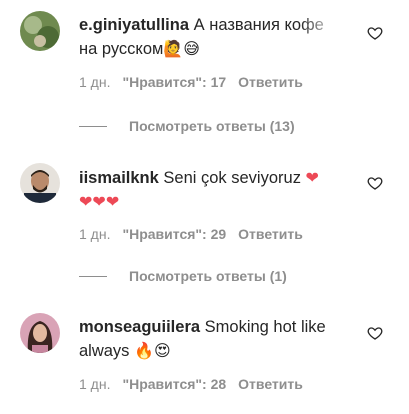 This screenshot has height=414, width=409. What do you see at coordinates (152, 350) in the screenshot?
I see `emoji: 🔥😍` at bounding box center [152, 350].